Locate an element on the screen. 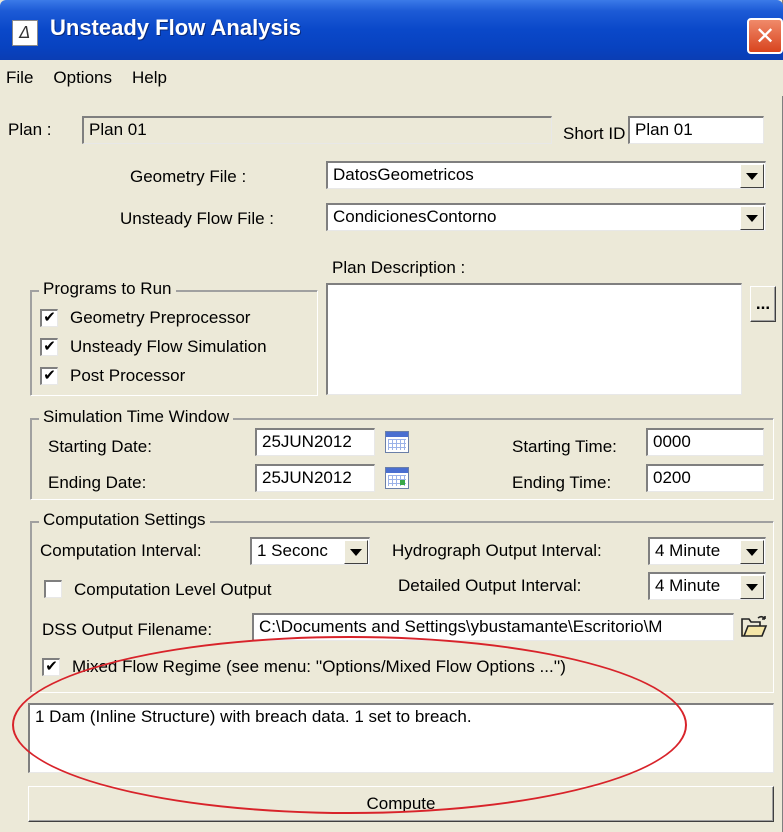 This screenshot has height=832, width=783. programs-to-run-title: Programs to Run is located at coordinates (107, 289).